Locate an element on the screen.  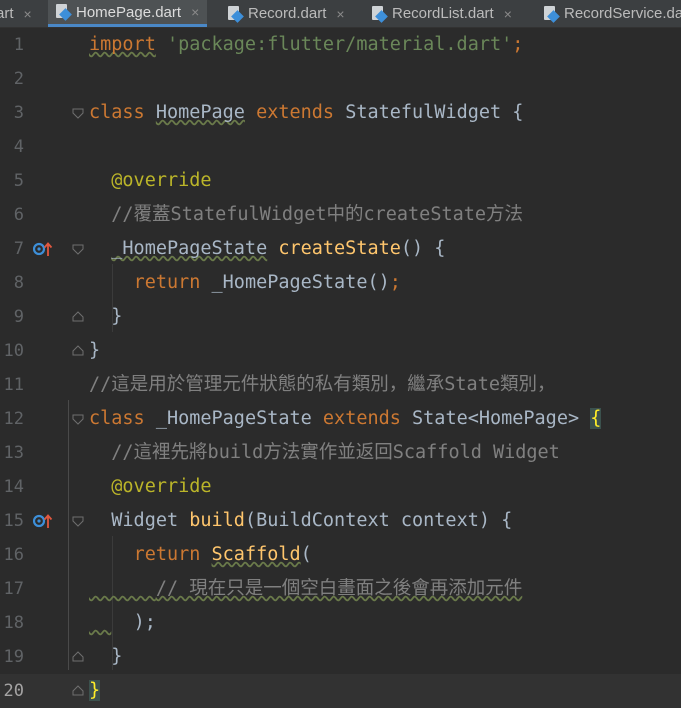
code-line: 4 is located at coordinates (340, 147).